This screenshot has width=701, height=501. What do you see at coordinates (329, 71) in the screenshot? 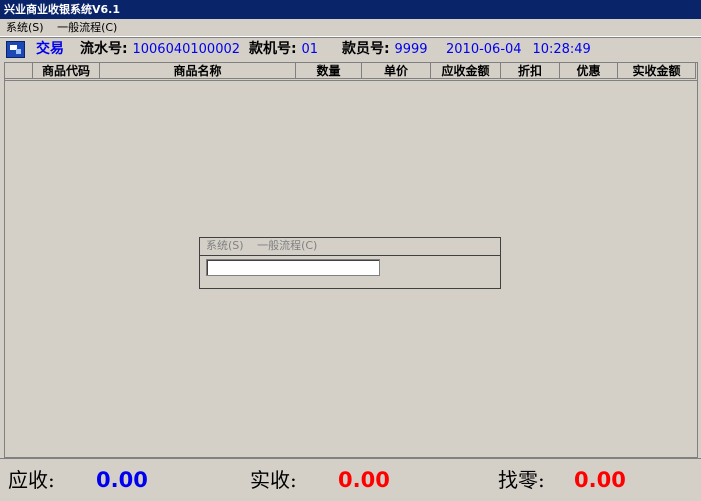
I see `column-header: 数量` at bounding box center [329, 71].